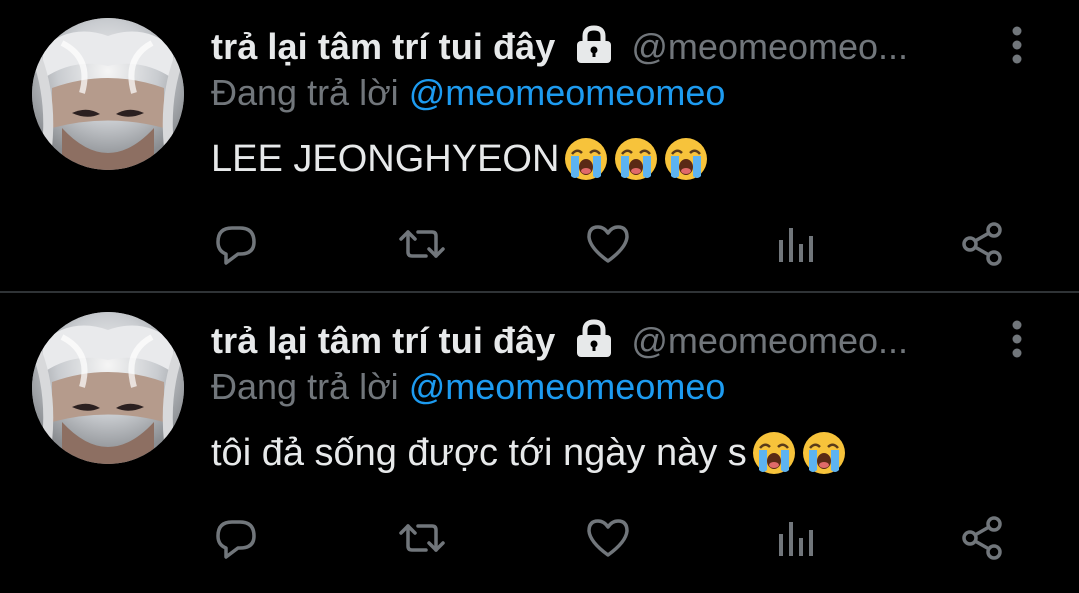 Image resolution: width=1079 pixels, height=593 pixels. I want to click on tweet-body: LEE JEONGHYEON, so click(385, 158).